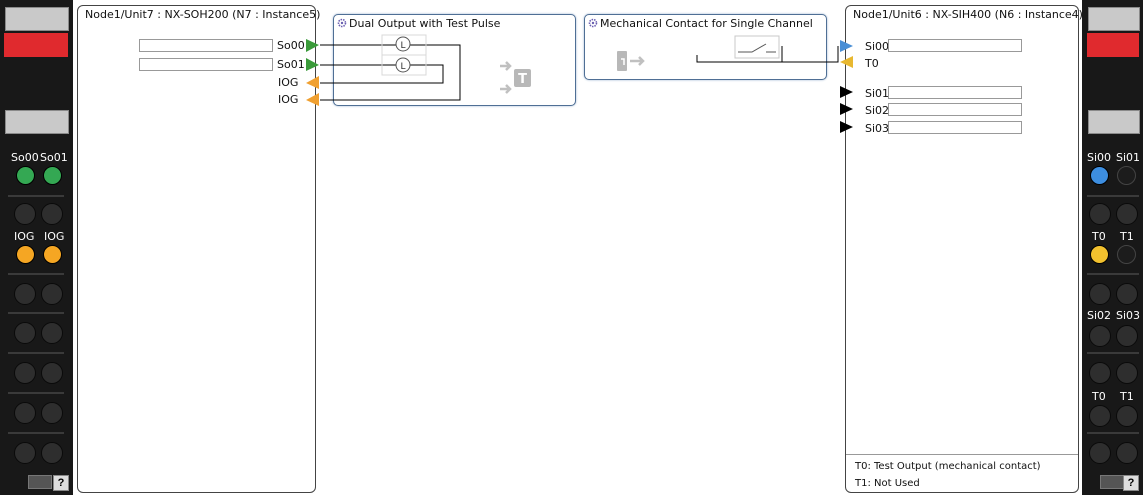 The width and height of the screenshot is (1143, 495). I want to click on led-si01, so click(1126, 175).